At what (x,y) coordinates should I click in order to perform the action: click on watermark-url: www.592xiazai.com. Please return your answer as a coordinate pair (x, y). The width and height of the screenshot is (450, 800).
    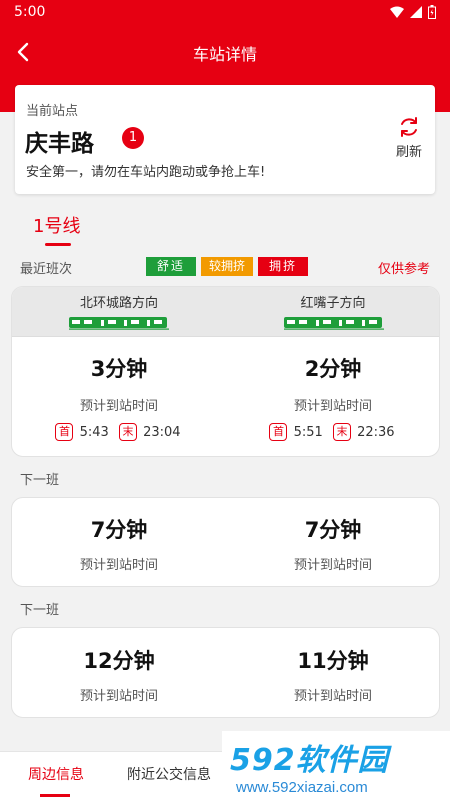
    Looking at the image, I should click on (302, 787).